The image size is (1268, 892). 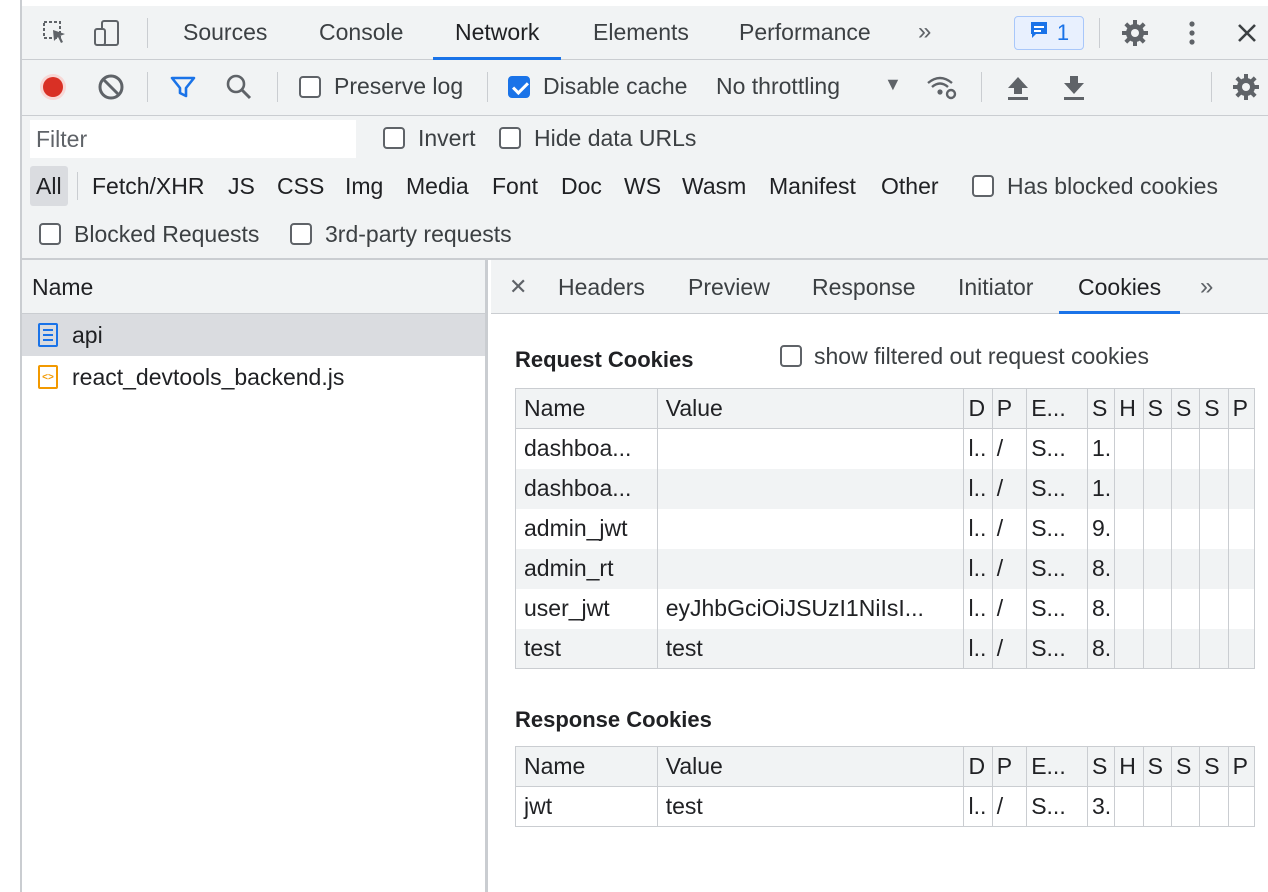 What do you see at coordinates (1246, 87) in the screenshot?
I see `network-settings-gear-icon` at bounding box center [1246, 87].